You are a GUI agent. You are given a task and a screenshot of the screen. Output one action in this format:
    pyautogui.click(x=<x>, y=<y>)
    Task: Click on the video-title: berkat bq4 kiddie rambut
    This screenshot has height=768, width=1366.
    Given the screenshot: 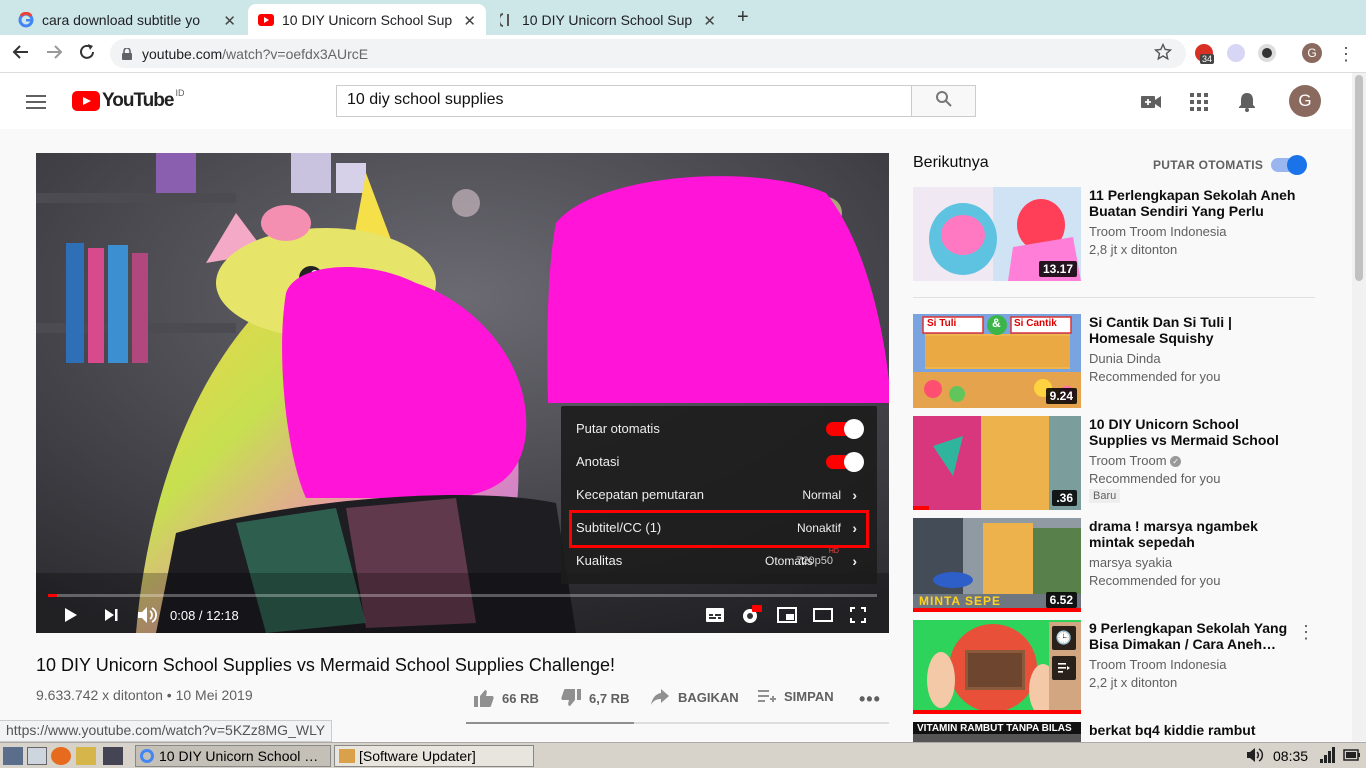 What is the action you would take?
    pyautogui.click(x=1195, y=730)
    